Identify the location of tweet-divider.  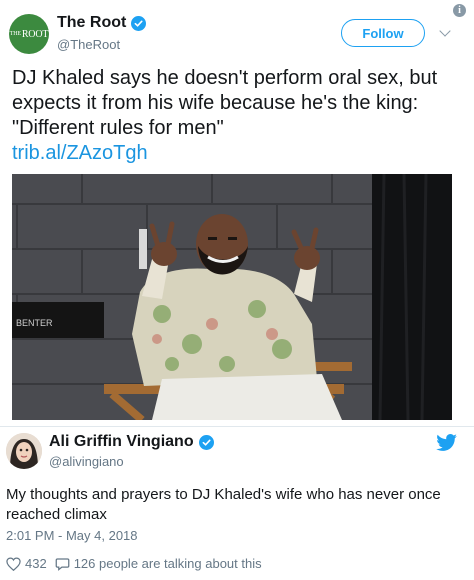
(237, 426).